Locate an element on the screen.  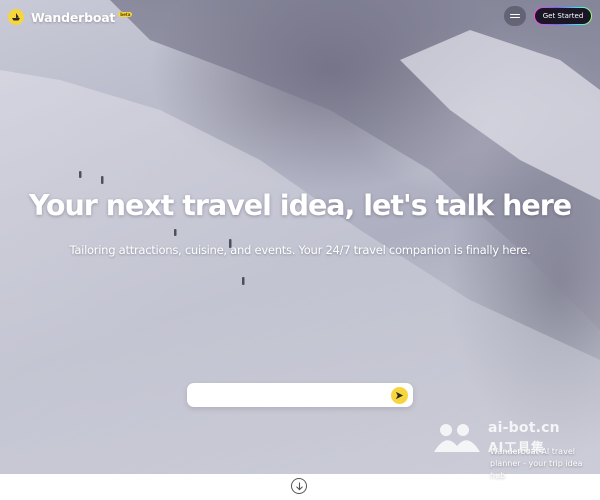
watermark-url: ai-bot.cn is located at coordinates (524, 428).